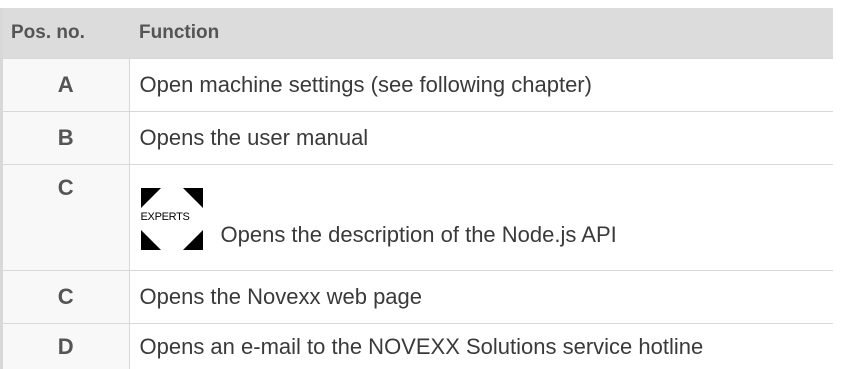 This screenshot has width=854, height=369. What do you see at coordinates (66, 138) in the screenshot?
I see `pos-cell: B` at bounding box center [66, 138].